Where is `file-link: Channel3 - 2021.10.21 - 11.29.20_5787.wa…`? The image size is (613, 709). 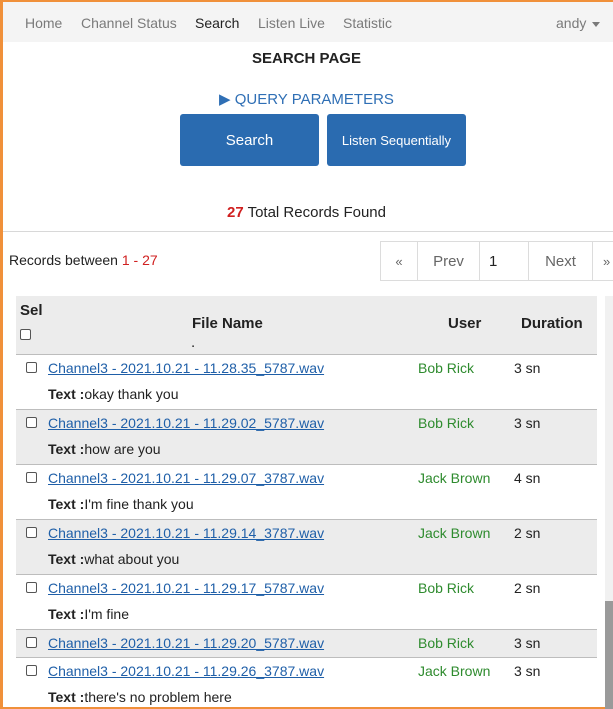 file-link: Channel3 - 2021.10.21 - 11.29.20_5787.wa… is located at coordinates (186, 643).